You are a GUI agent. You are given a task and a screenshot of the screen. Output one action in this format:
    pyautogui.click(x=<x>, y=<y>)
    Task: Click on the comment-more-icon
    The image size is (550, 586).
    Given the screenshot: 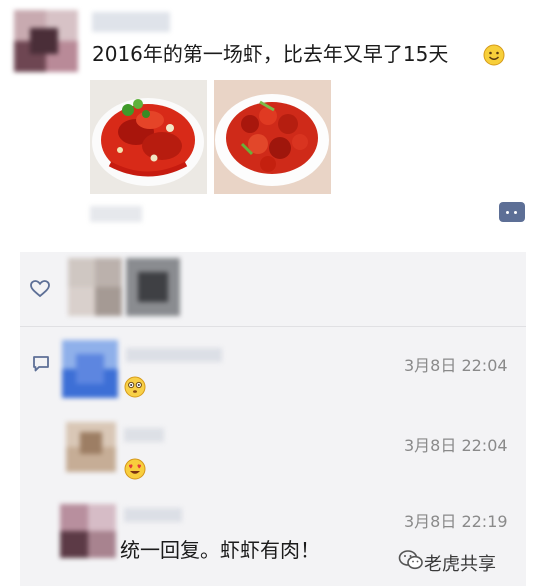 What is the action you would take?
    pyautogui.click(x=512, y=212)
    